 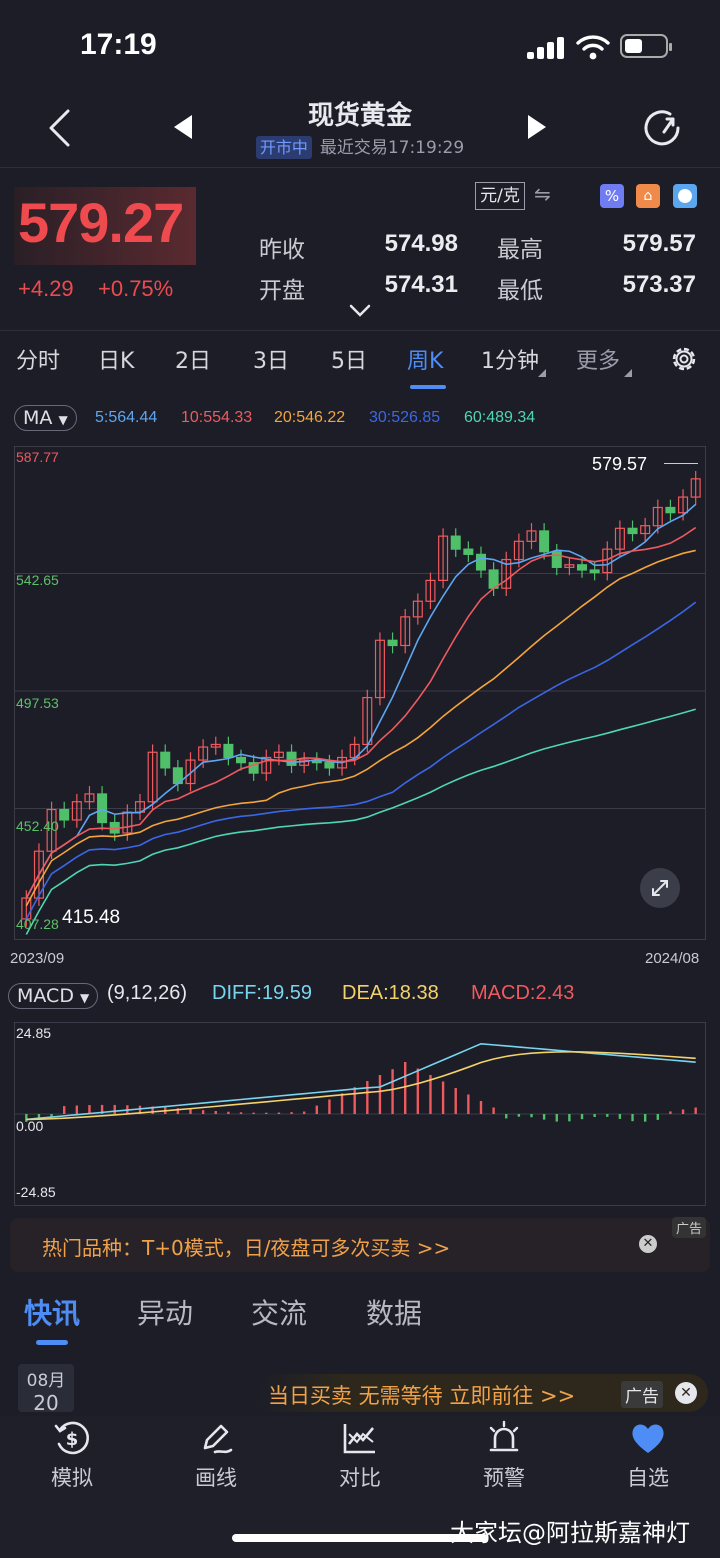 What do you see at coordinates (283, 147) in the screenshot?
I see `market-state-badge: 开市中` at bounding box center [283, 147].